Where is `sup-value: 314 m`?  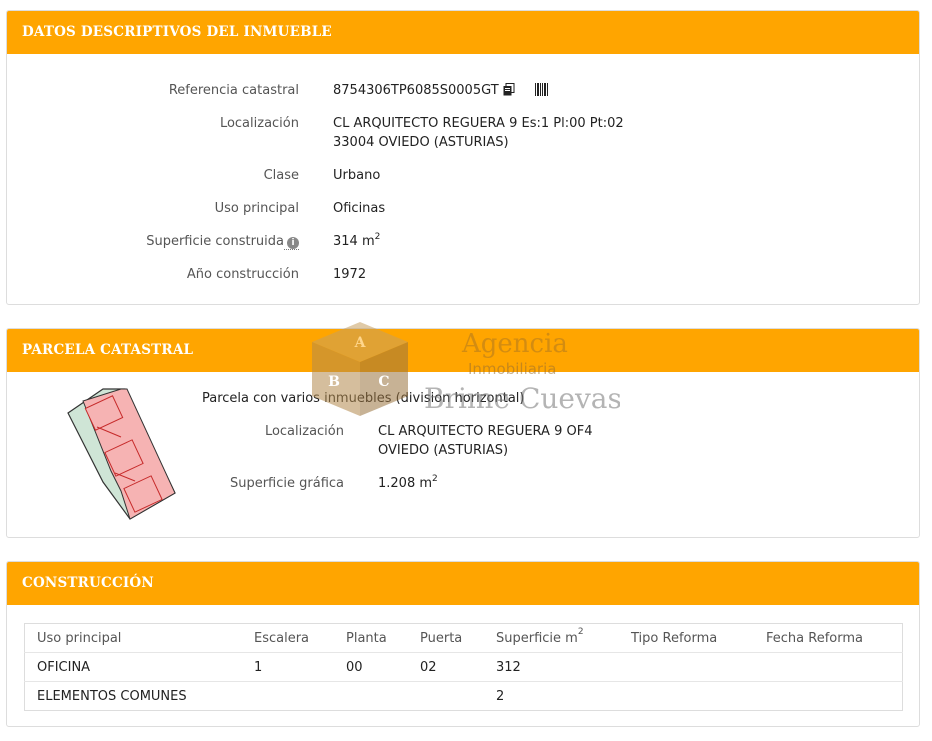 sup-value: 314 m is located at coordinates (354, 241).